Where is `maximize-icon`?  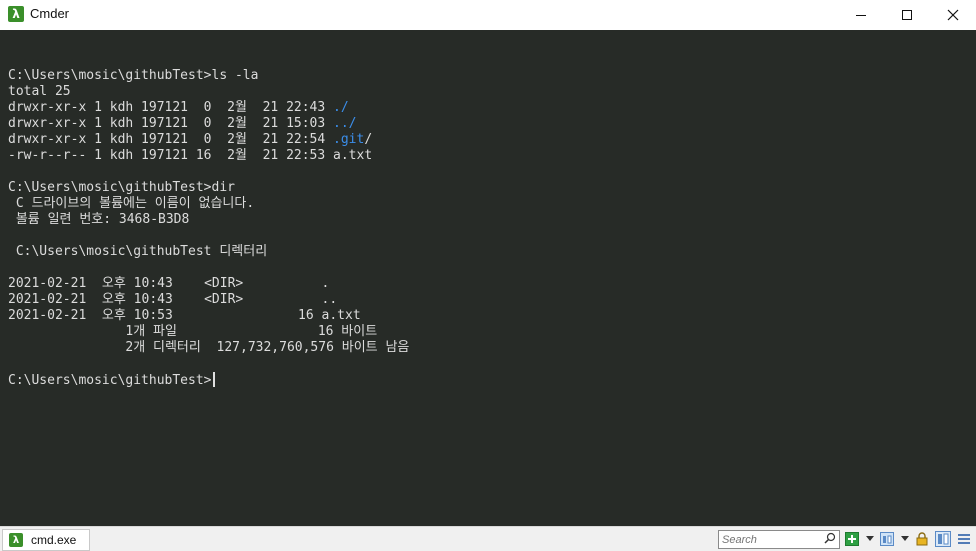
maximize-icon is located at coordinates (907, 15).